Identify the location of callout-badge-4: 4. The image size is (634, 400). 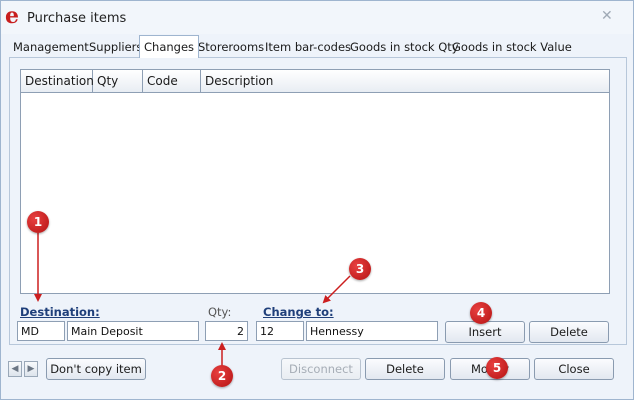
(481, 313).